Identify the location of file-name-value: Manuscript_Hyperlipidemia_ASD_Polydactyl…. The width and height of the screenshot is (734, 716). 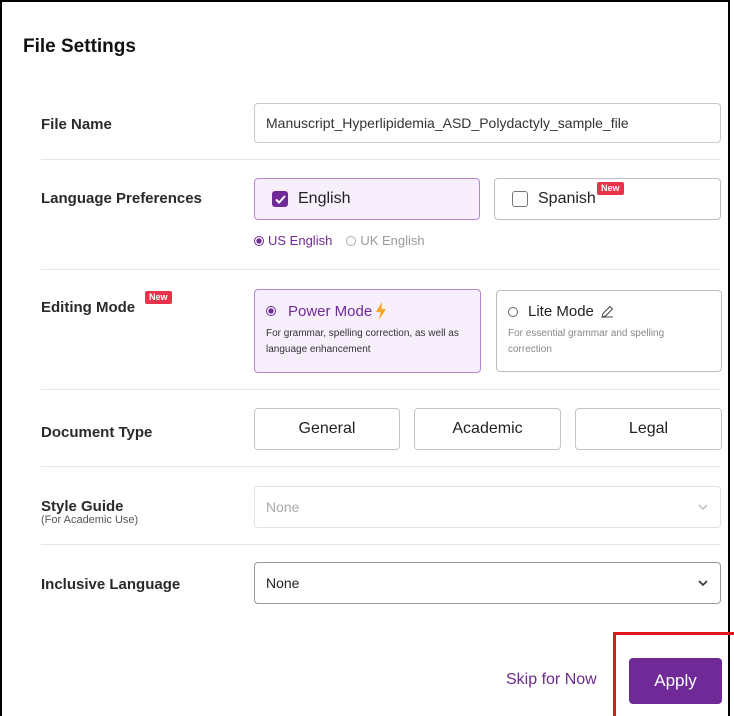
(447, 123).